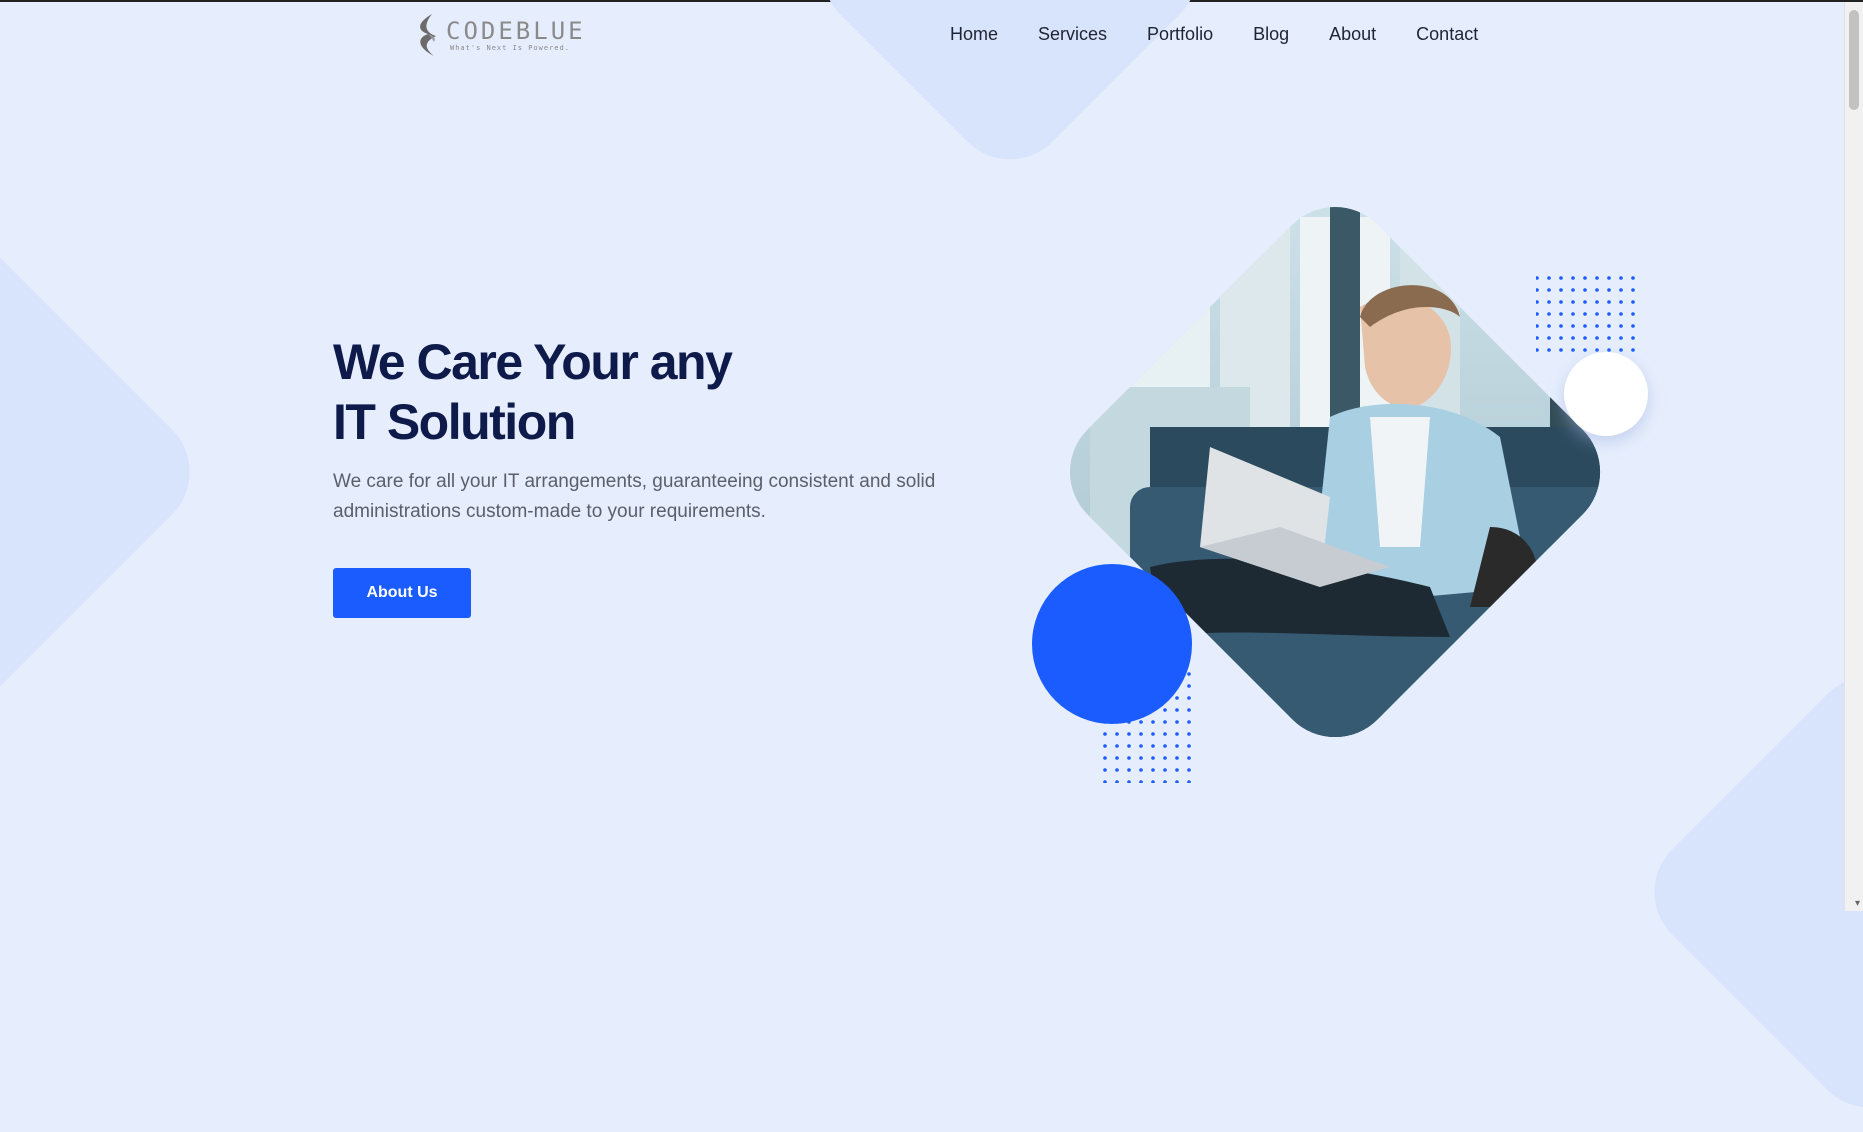 The height and width of the screenshot is (1132, 1863). Describe the element at coordinates (1180, 34) in the screenshot. I see `nav-portfolio: Portfolio` at that location.